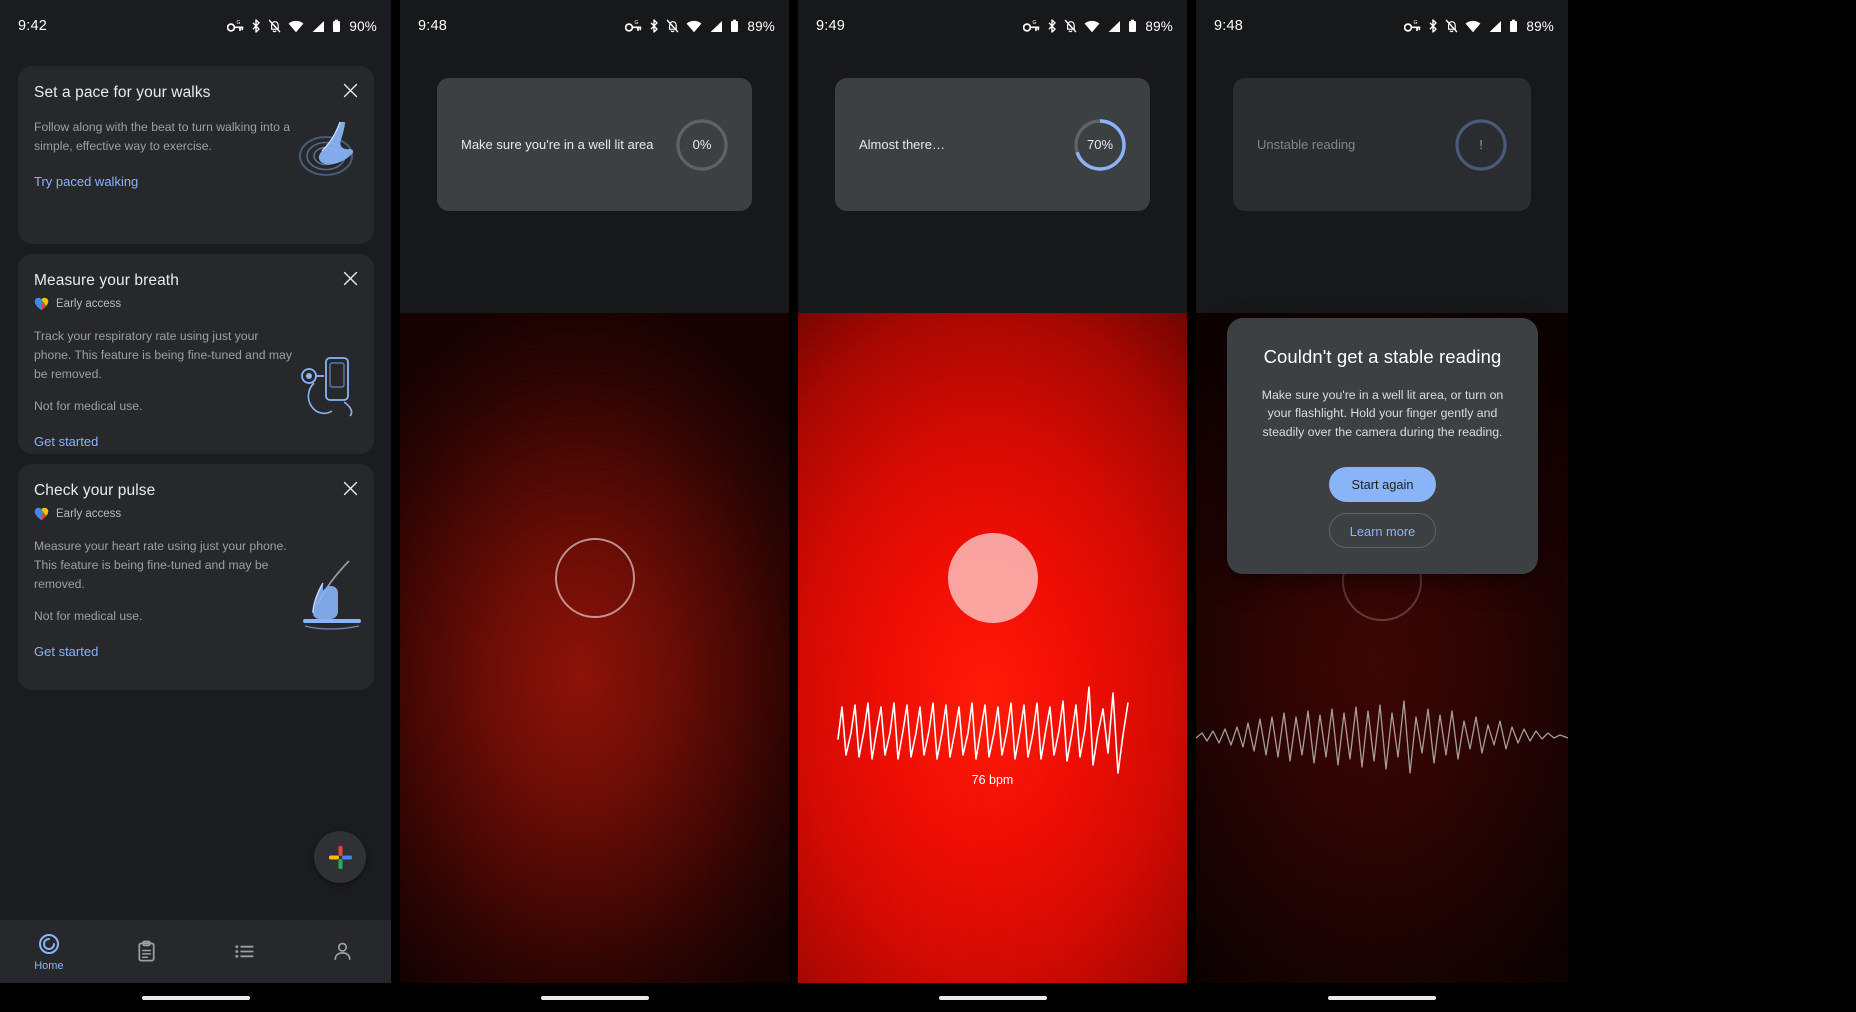 The image size is (1856, 1012). Describe the element at coordinates (992, 26) in the screenshot. I see `status-bar: 9:49 G 89%` at that location.